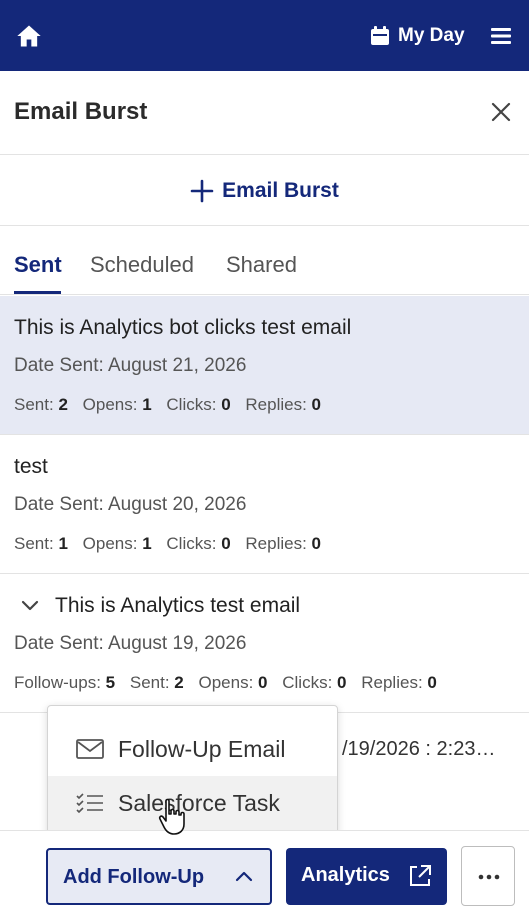 The image size is (529, 908). Describe the element at coordinates (183, 327) in the screenshot. I see `email-title: This is Analytics bot clicks test email` at that location.